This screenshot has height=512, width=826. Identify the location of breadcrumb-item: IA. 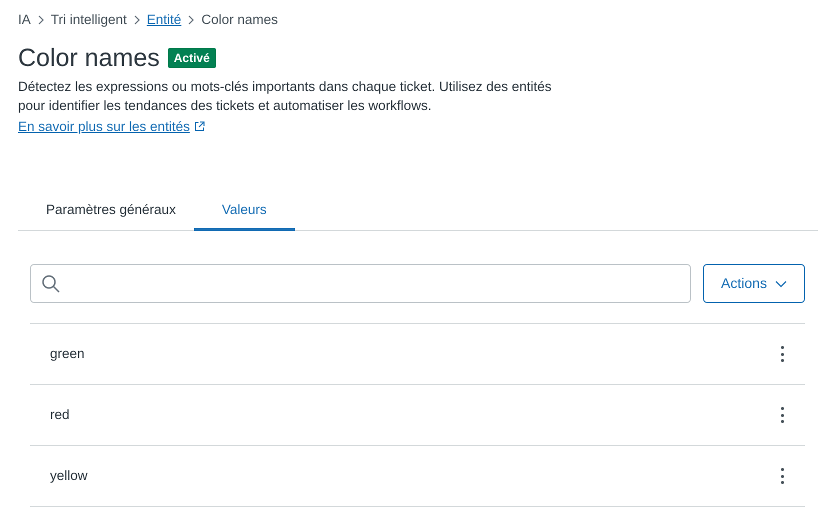
(24, 19).